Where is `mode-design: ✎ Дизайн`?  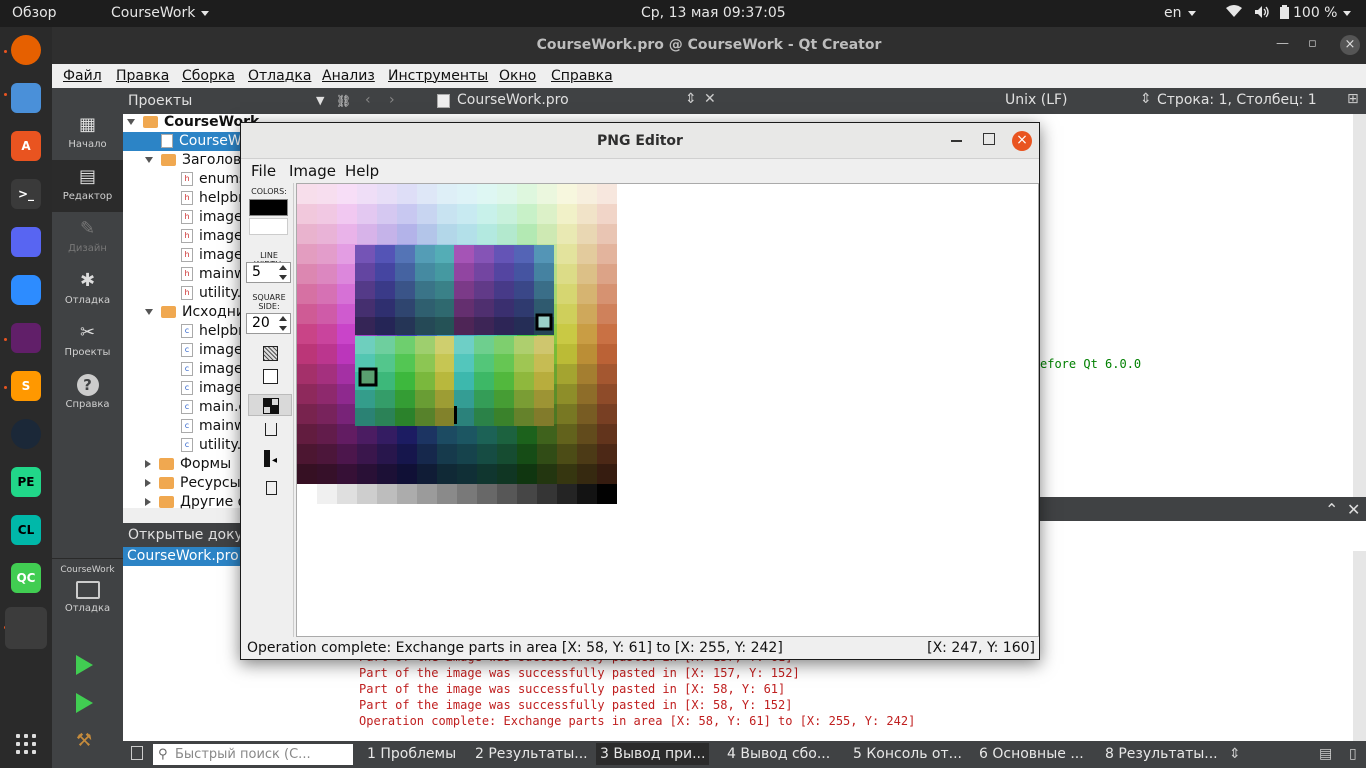
mode-design: ✎ Дизайн is located at coordinates (87, 238).